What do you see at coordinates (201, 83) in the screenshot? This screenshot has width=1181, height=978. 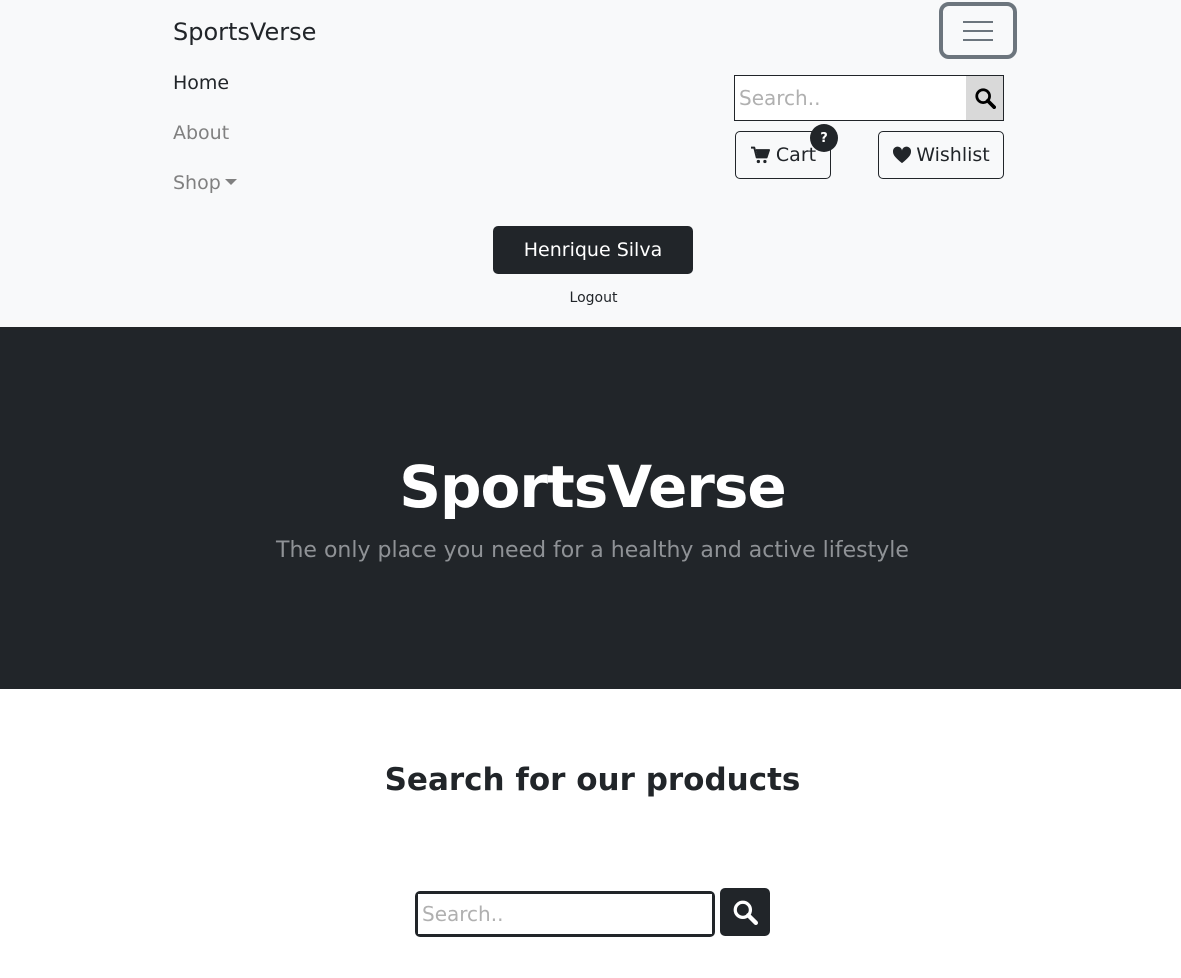 I see `nav-link-home: Home` at bounding box center [201, 83].